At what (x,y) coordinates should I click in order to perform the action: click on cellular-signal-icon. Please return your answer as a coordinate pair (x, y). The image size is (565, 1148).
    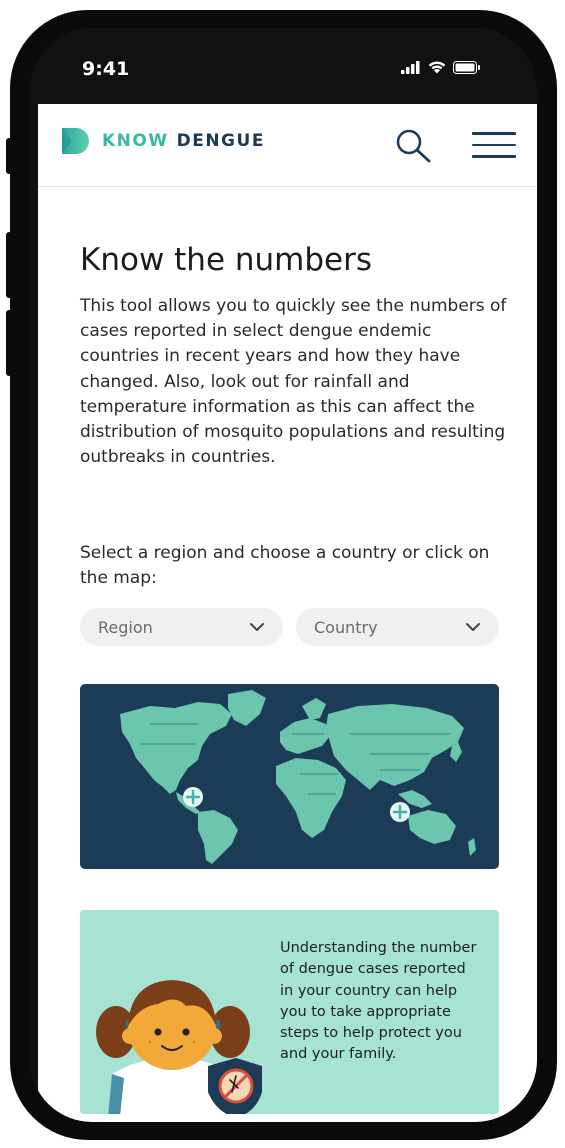
    Looking at the image, I should click on (410, 67).